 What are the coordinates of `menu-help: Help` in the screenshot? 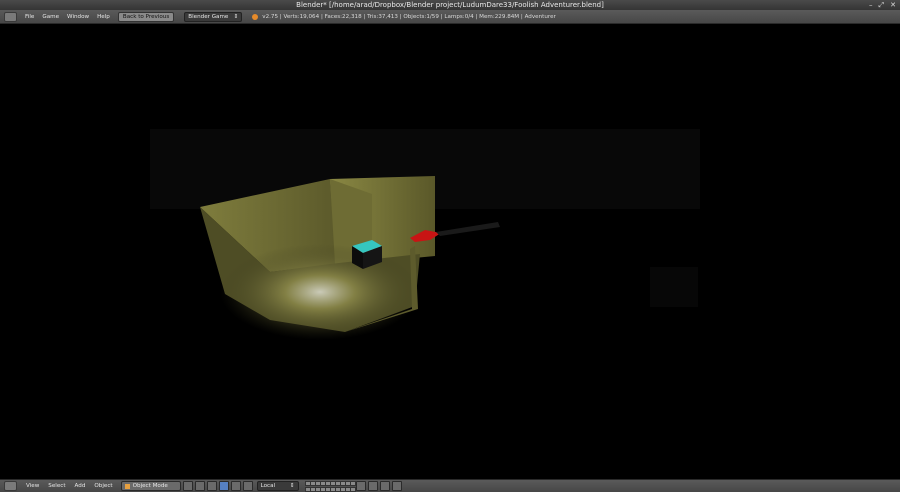 It's located at (103, 17).